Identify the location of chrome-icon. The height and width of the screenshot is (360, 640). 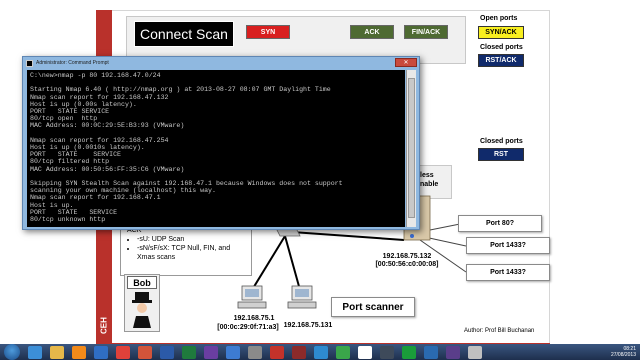
(123, 352).